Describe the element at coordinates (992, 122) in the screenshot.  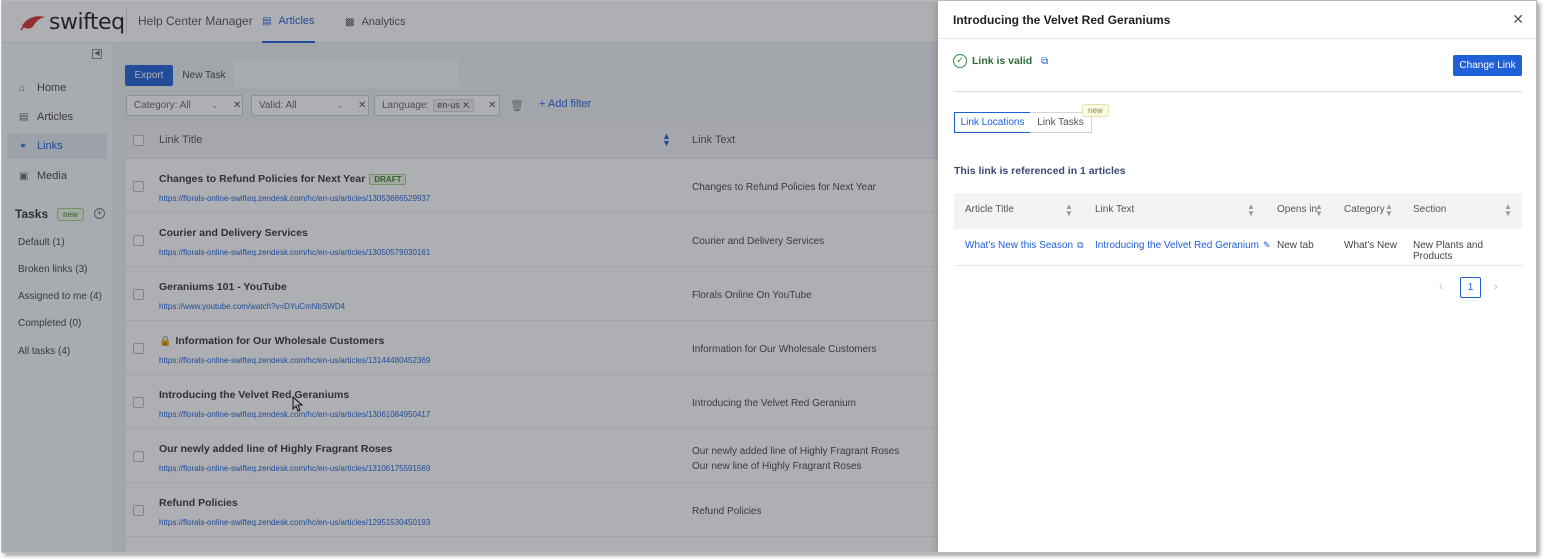
I see `tab-link-locations: Link Locations` at that location.